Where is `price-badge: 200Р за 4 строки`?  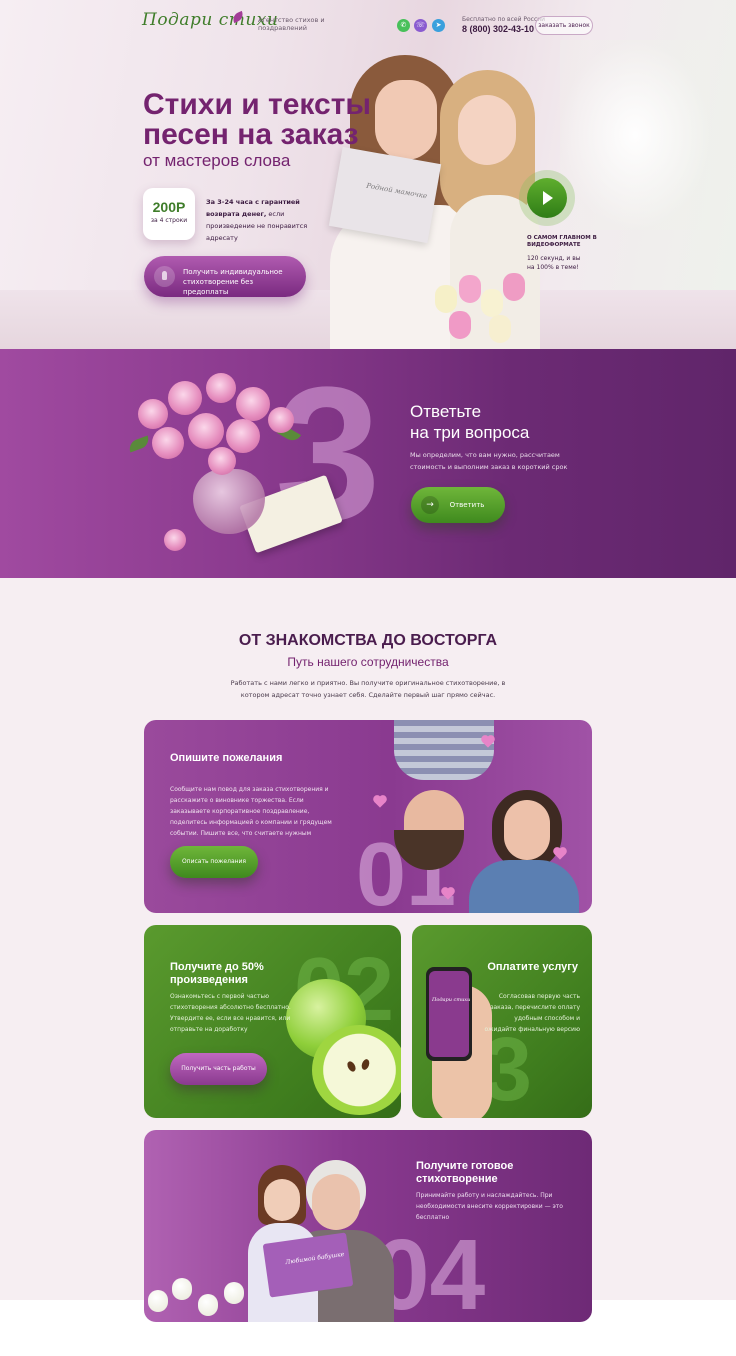
price-badge: 200Р за 4 строки is located at coordinates (169, 214).